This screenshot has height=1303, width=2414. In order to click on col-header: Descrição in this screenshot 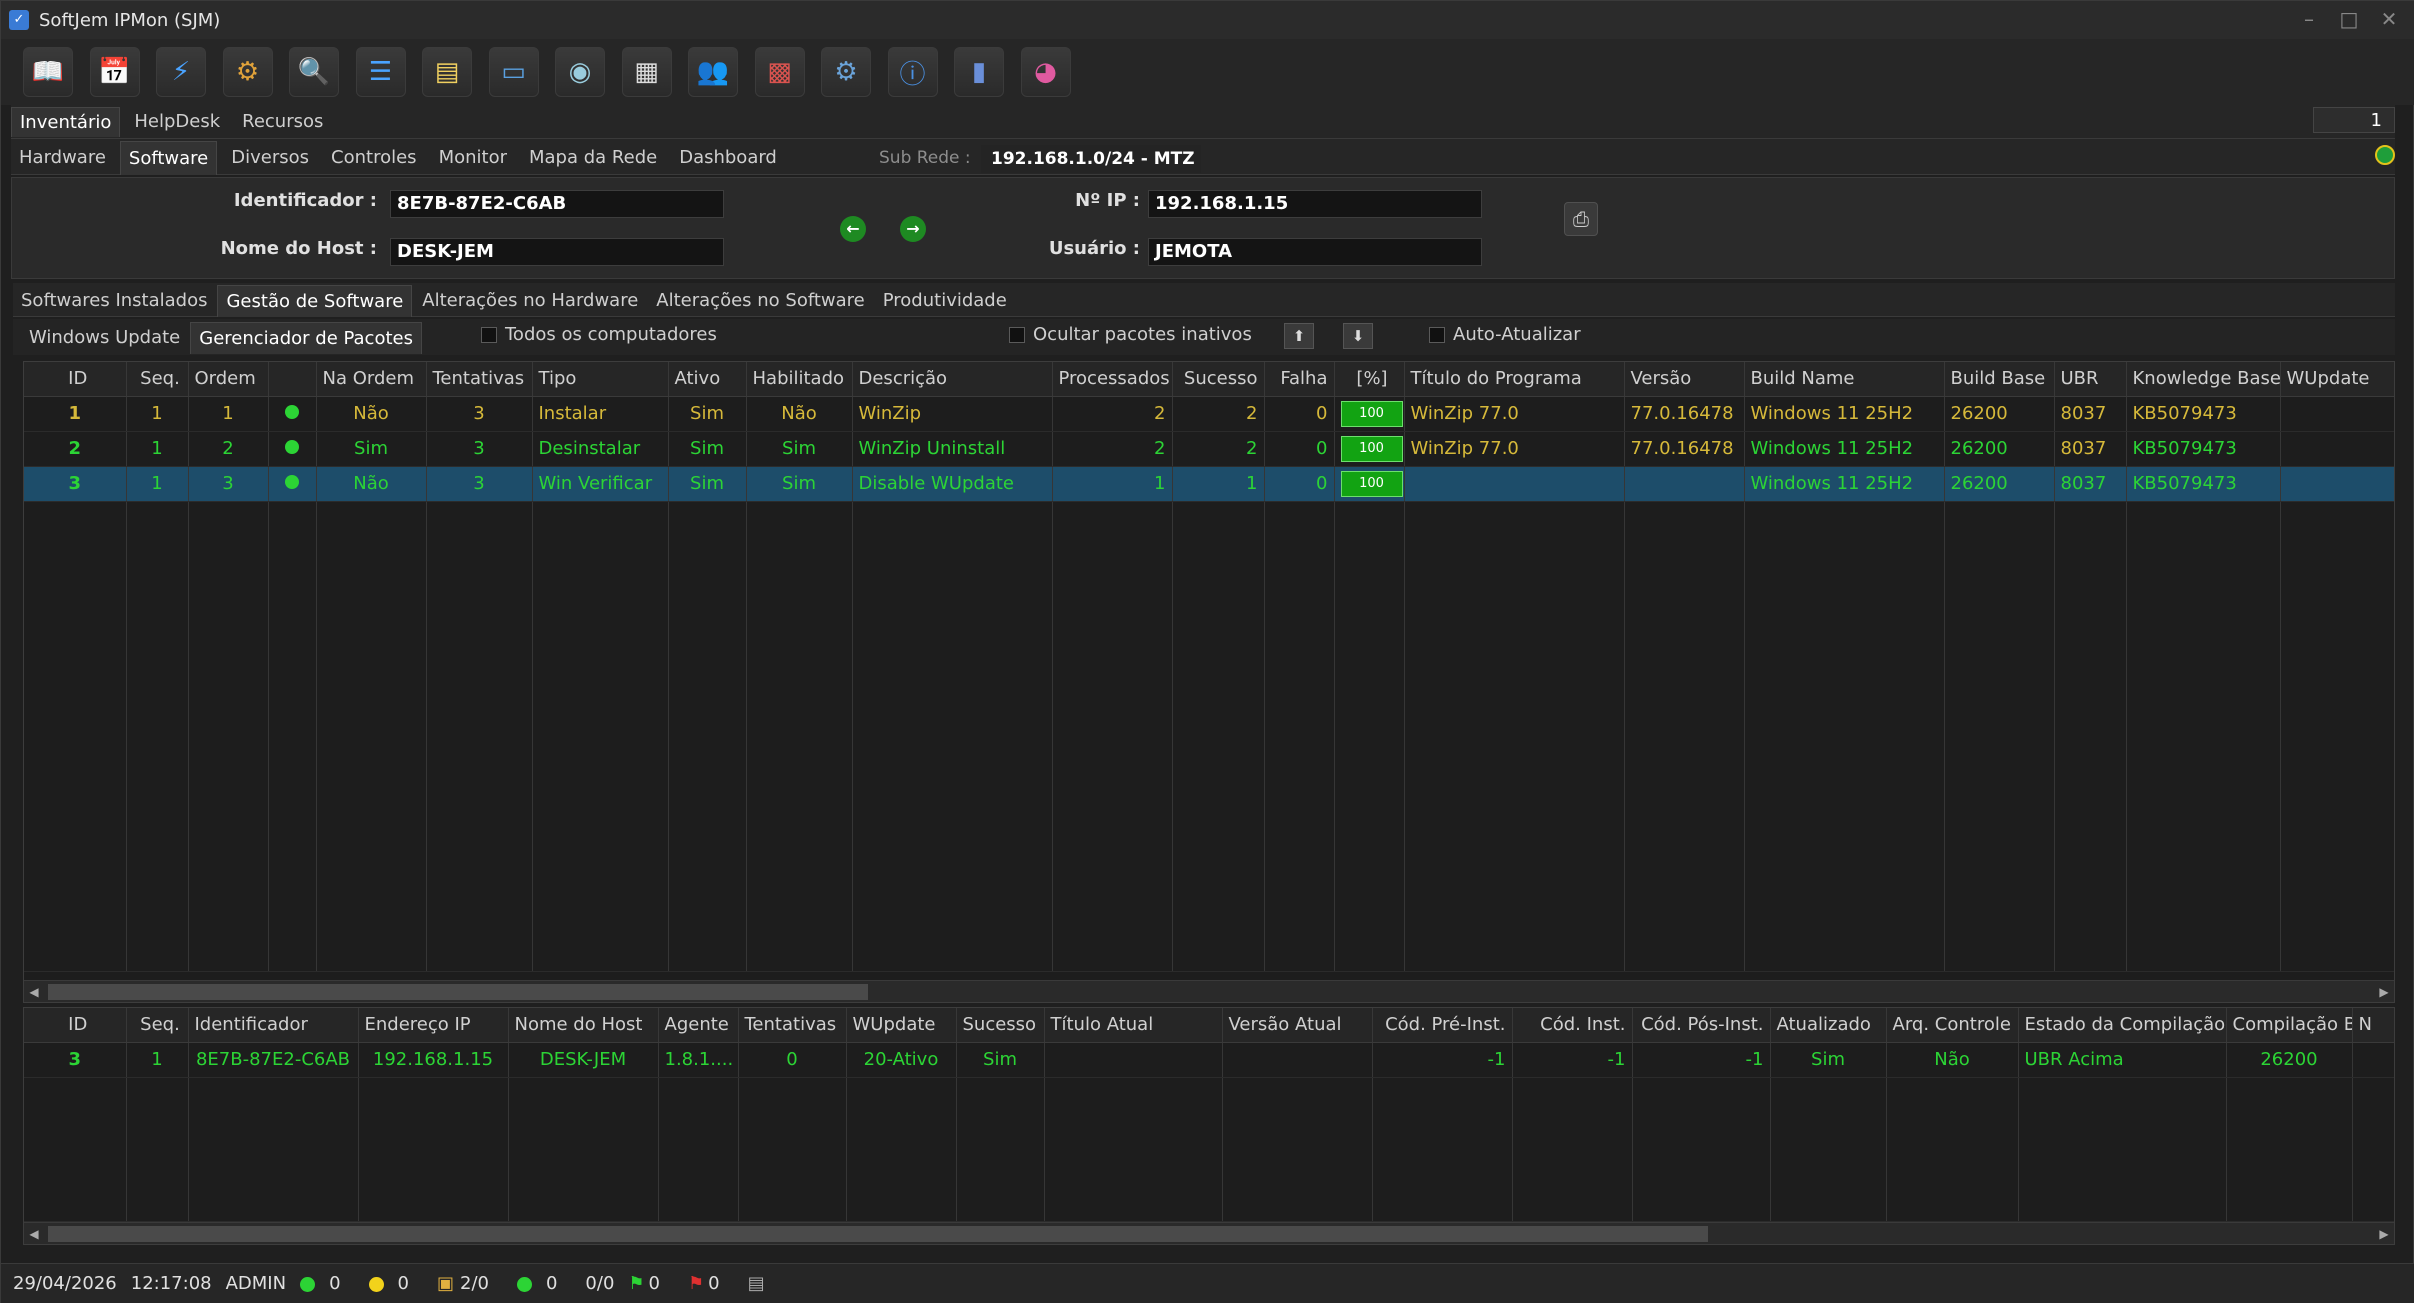, I will do `click(952, 379)`.